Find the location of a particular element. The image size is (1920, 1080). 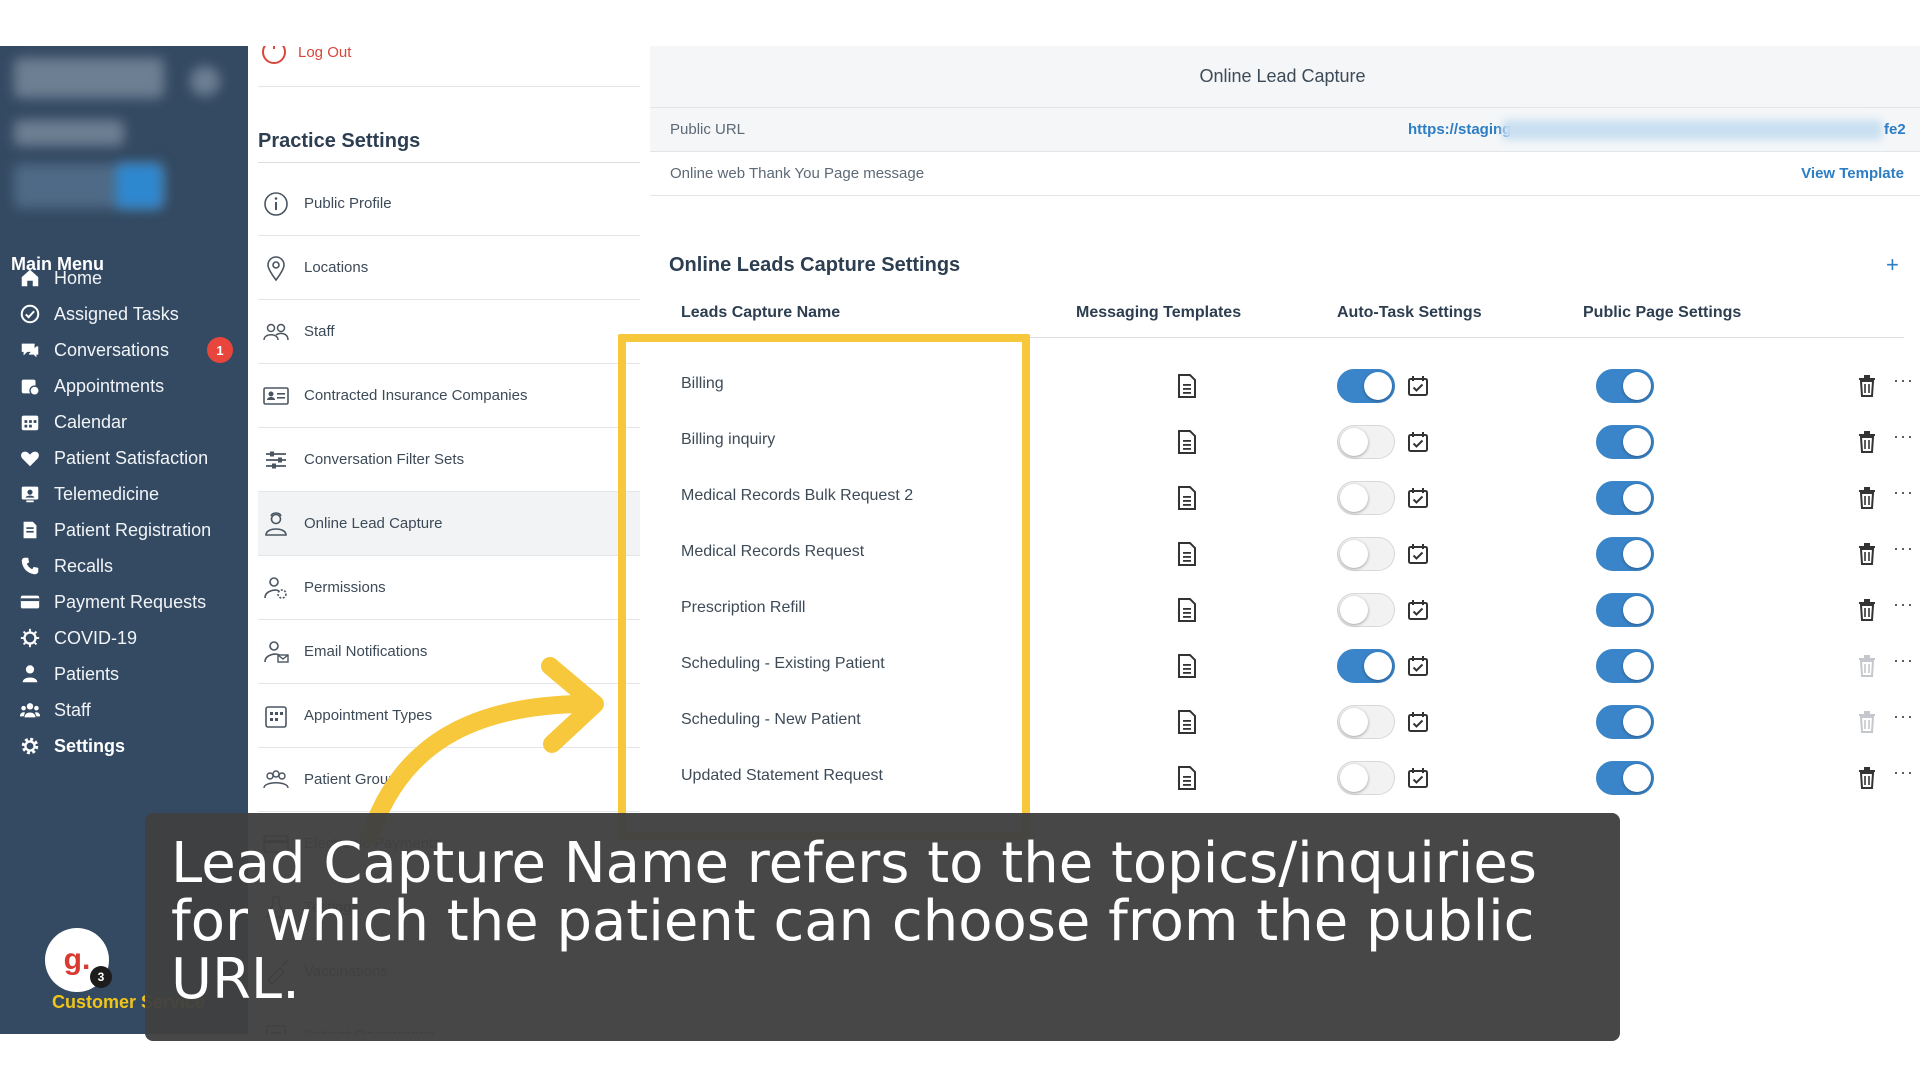

sidebar-item-settings: Settings is located at coordinates (124, 746).